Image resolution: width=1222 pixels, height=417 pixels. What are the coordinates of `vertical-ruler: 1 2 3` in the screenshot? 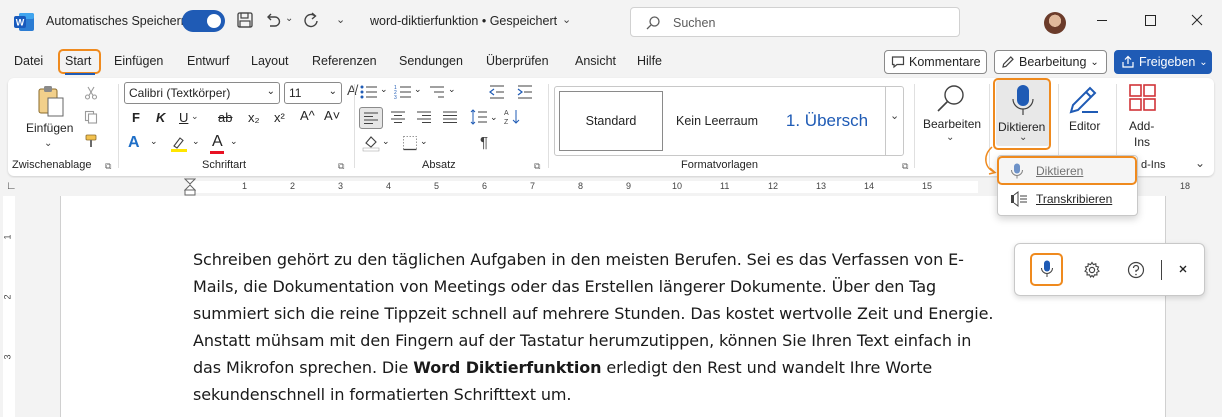 It's located at (9, 306).